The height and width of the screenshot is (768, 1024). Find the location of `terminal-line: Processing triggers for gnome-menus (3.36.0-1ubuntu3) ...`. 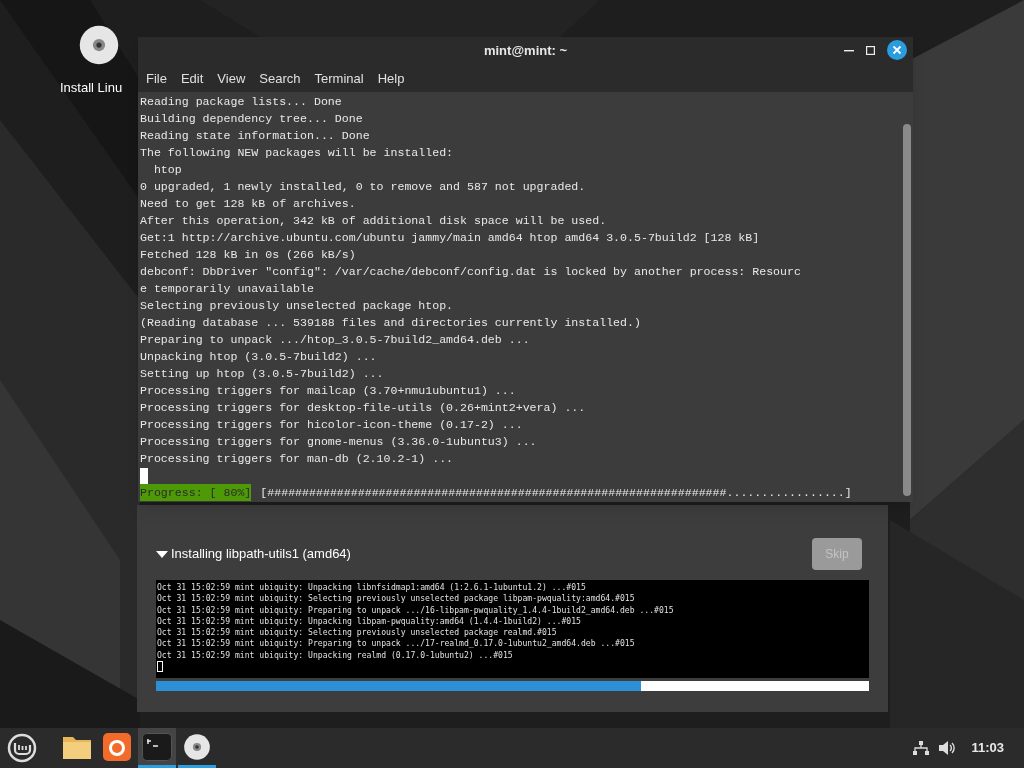

terminal-line: Processing triggers for gnome-menus (3.36.0-1ubuntu3) ... is located at coordinates (339, 442).